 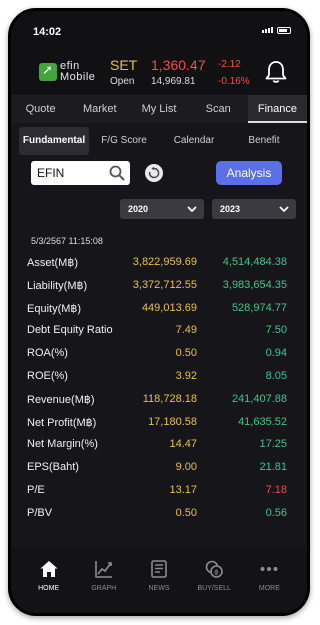 What do you see at coordinates (183, 489) in the screenshot?
I see `row-value-year1: 13.17` at bounding box center [183, 489].